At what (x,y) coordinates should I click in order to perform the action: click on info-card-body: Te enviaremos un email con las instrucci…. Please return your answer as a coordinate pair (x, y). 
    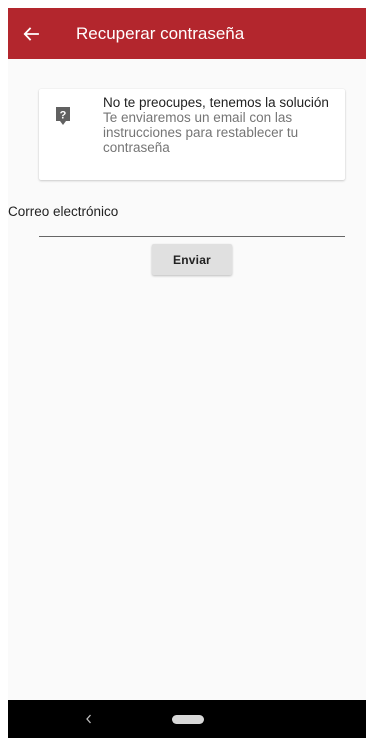
    Looking at the image, I should click on (201, 132).